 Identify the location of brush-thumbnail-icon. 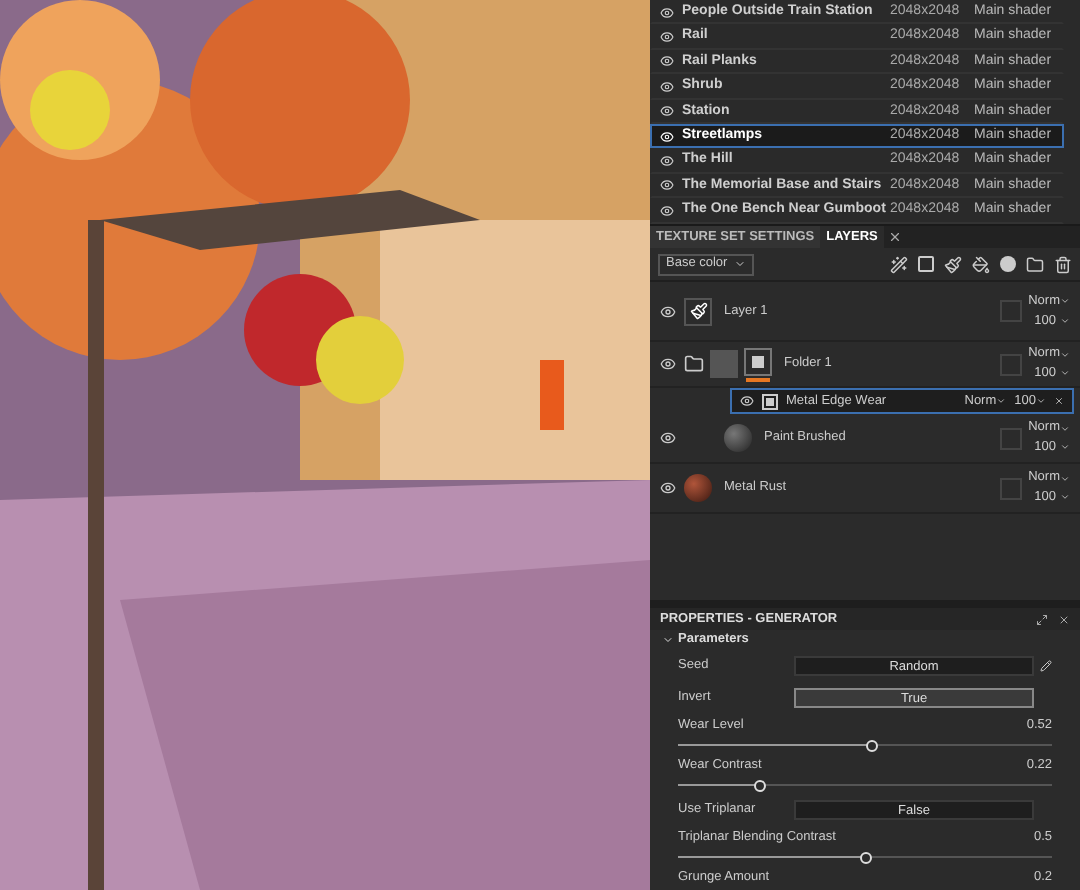
(698, 311).